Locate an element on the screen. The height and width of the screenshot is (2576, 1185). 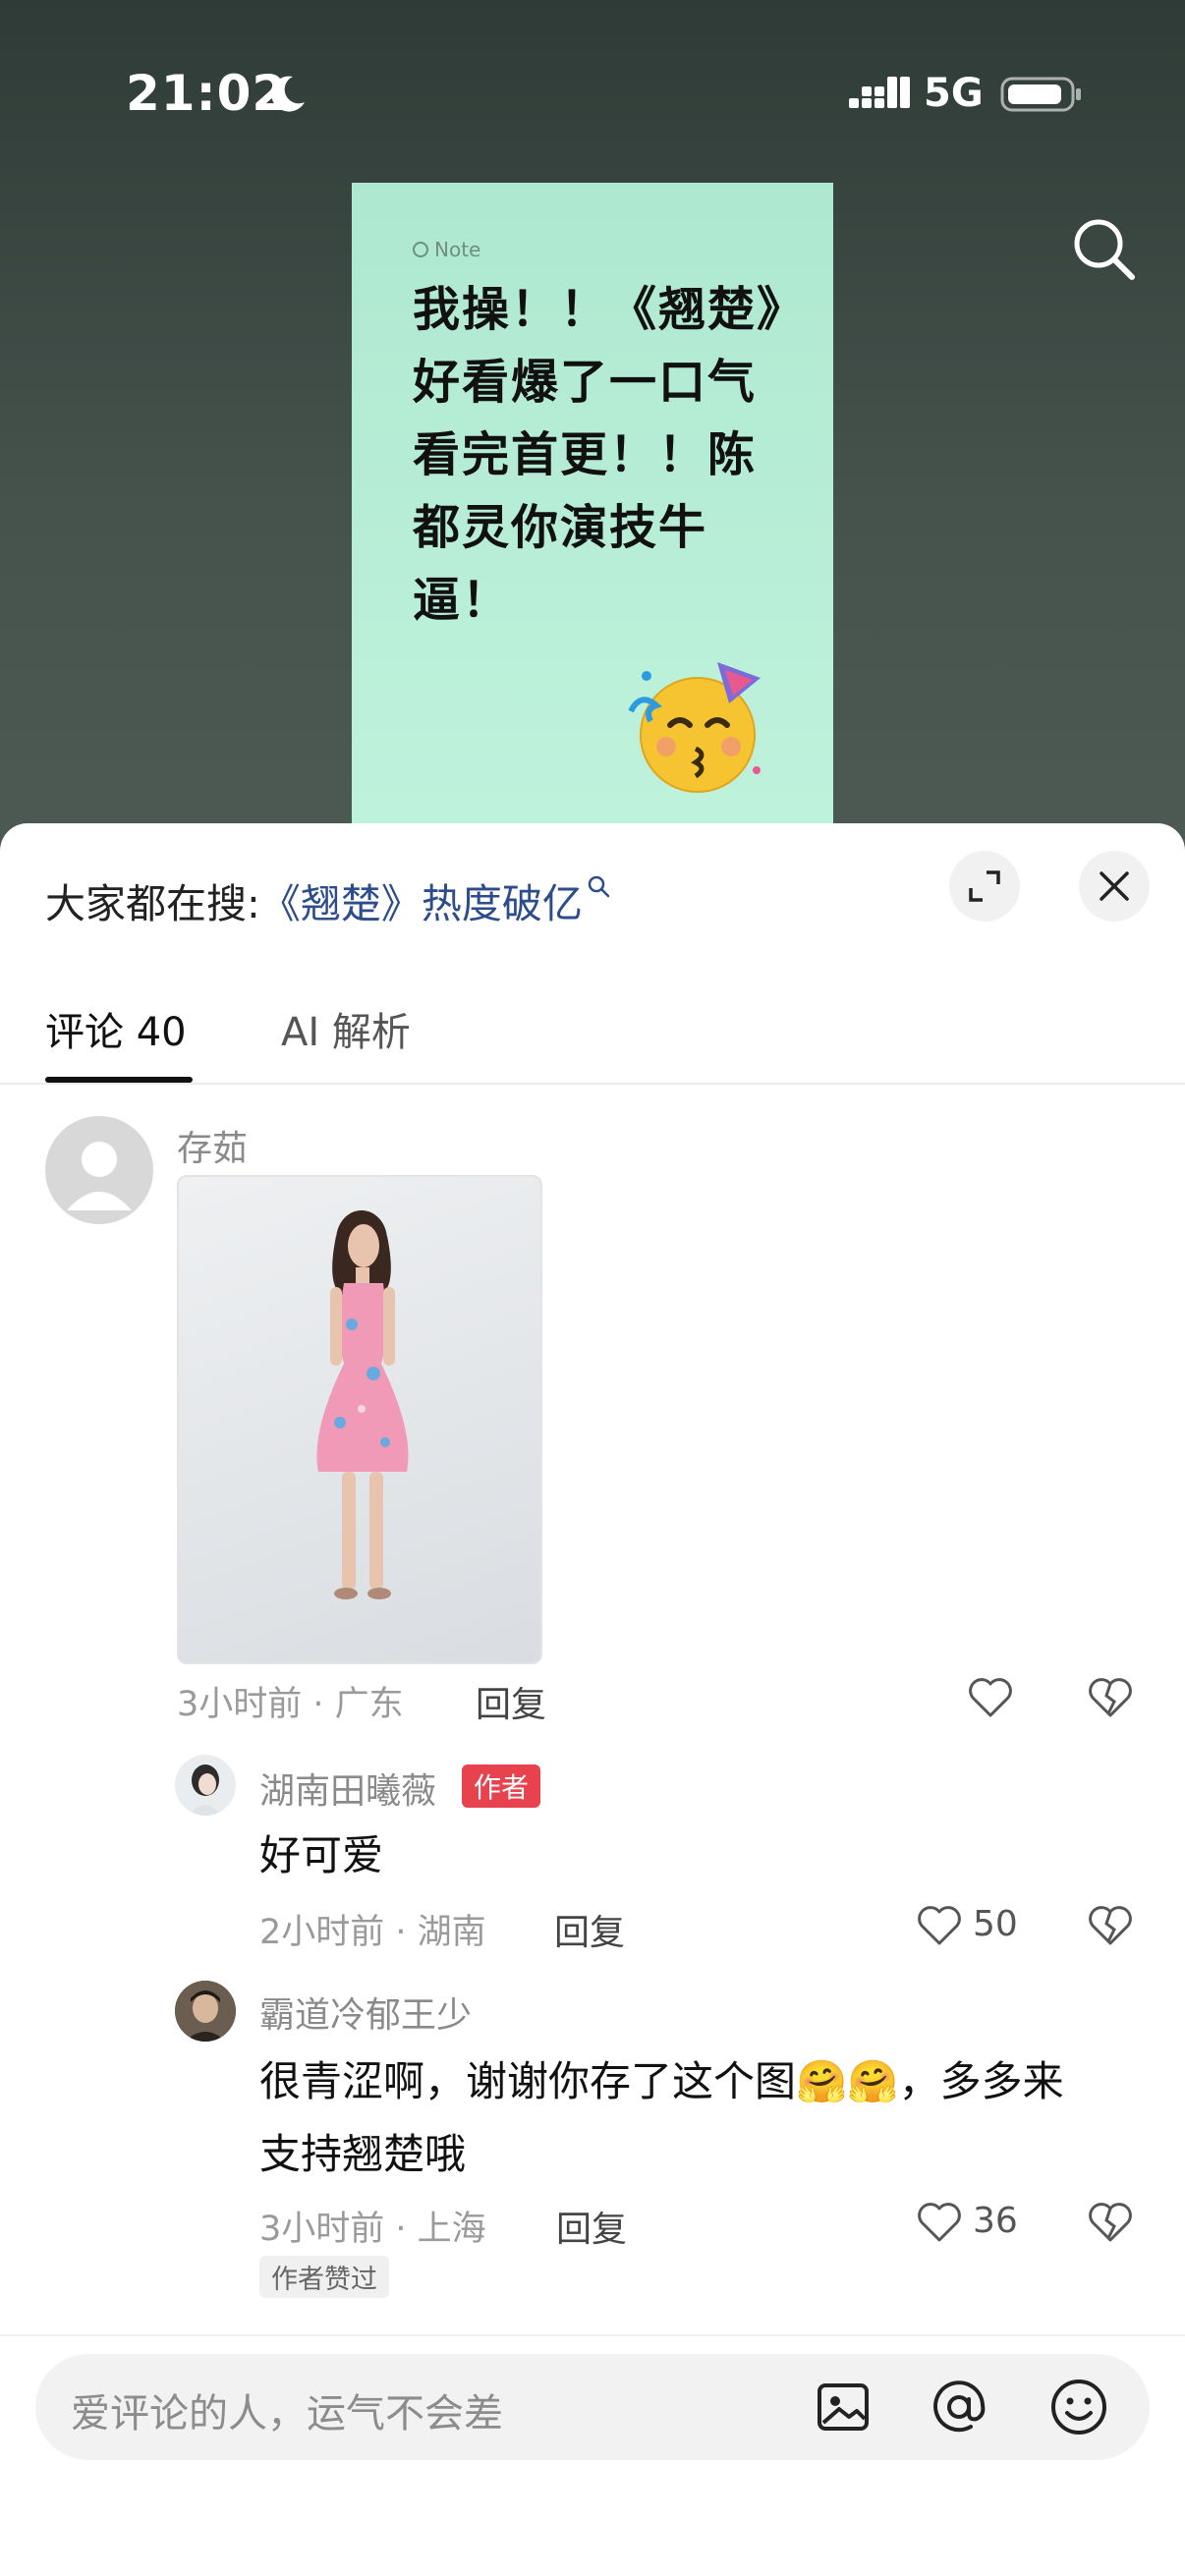
search-suggestion-link: 《翘楚》热度破亿 is located at coordinates (422, 903).